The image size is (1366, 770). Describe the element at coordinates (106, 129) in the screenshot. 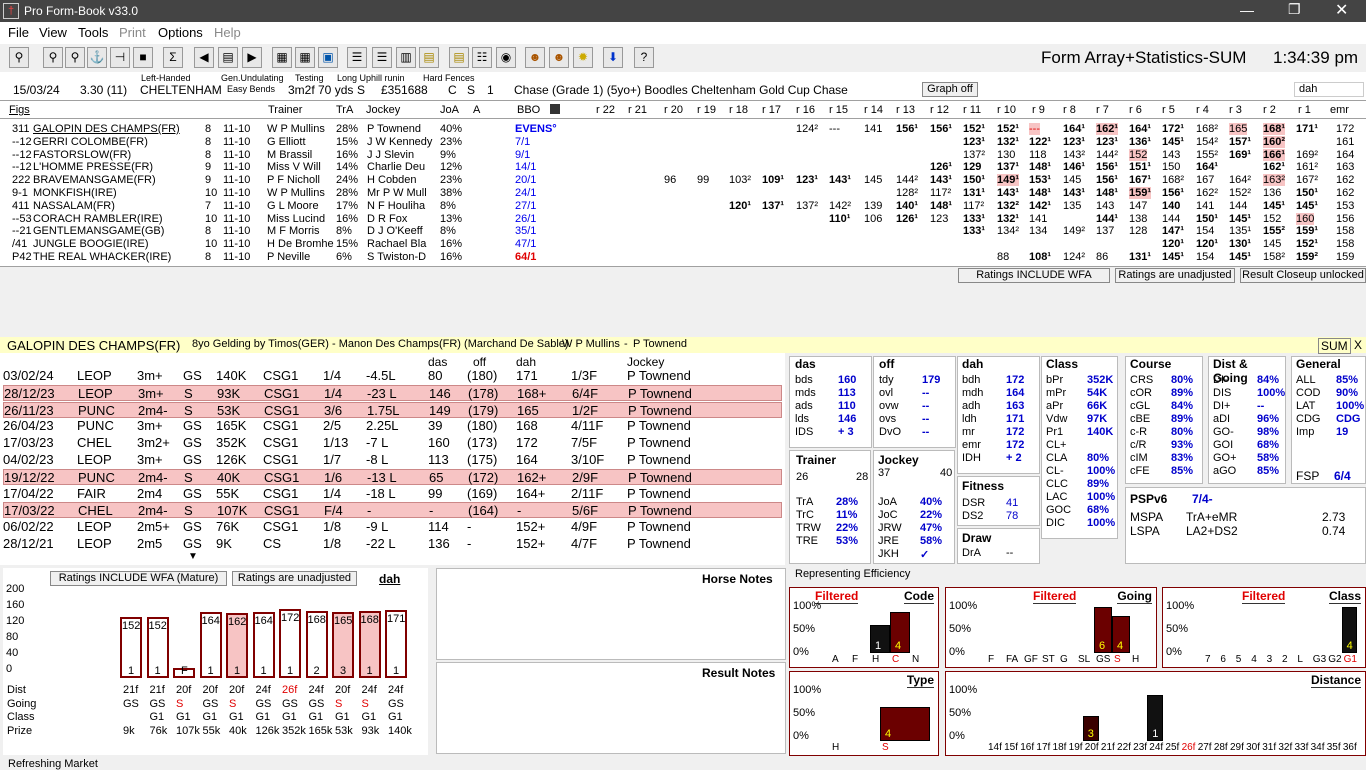

I see `runner-name: GALOPIN DES CHAMPS(FR)` at that location.